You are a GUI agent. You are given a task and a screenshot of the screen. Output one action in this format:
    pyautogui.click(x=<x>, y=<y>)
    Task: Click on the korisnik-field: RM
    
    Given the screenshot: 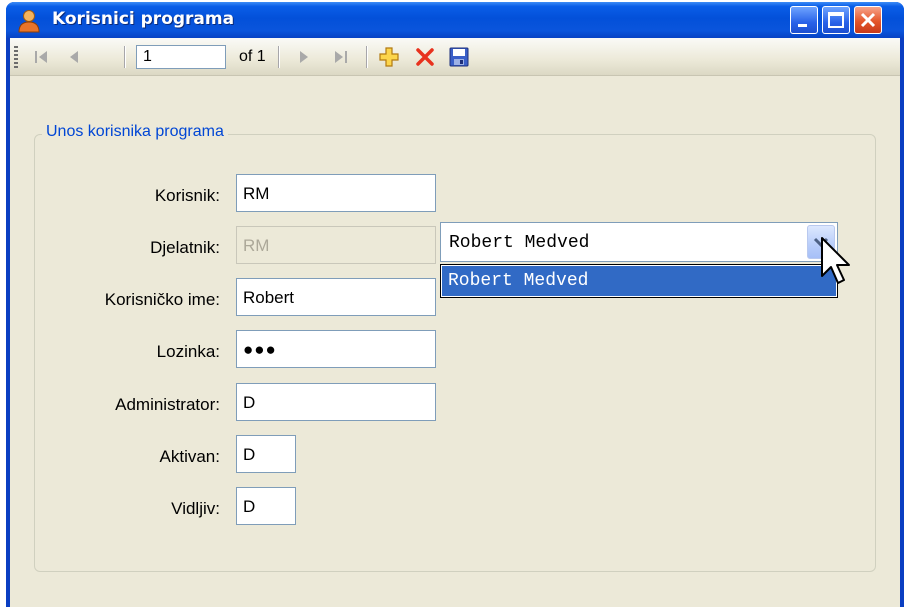 What is the action you would take?
    pyautogui.click(x=336, y=193)
    